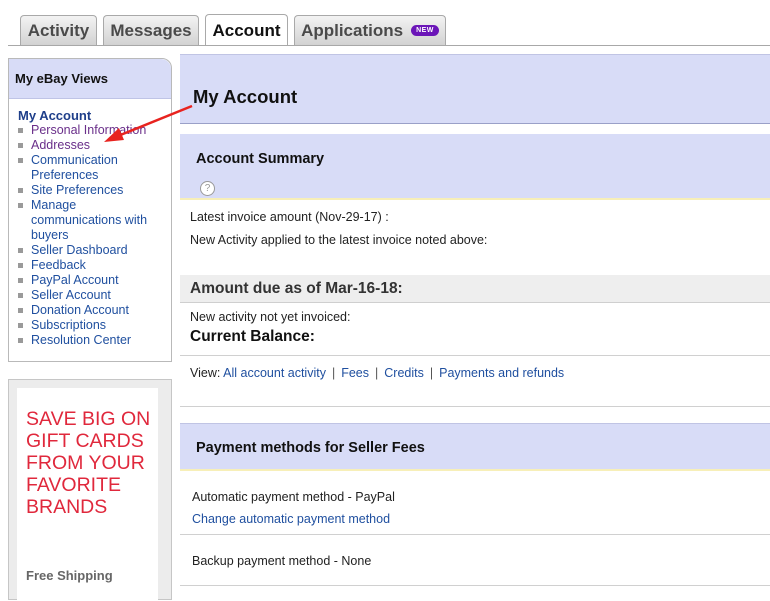 The width and height of the screenshot is (770, 601). What do you see at coordinates (270, 317) in the screenshot?
I see `not-invoiced-text: New activity not yet invoiced:` at bounding box center [270, 317].